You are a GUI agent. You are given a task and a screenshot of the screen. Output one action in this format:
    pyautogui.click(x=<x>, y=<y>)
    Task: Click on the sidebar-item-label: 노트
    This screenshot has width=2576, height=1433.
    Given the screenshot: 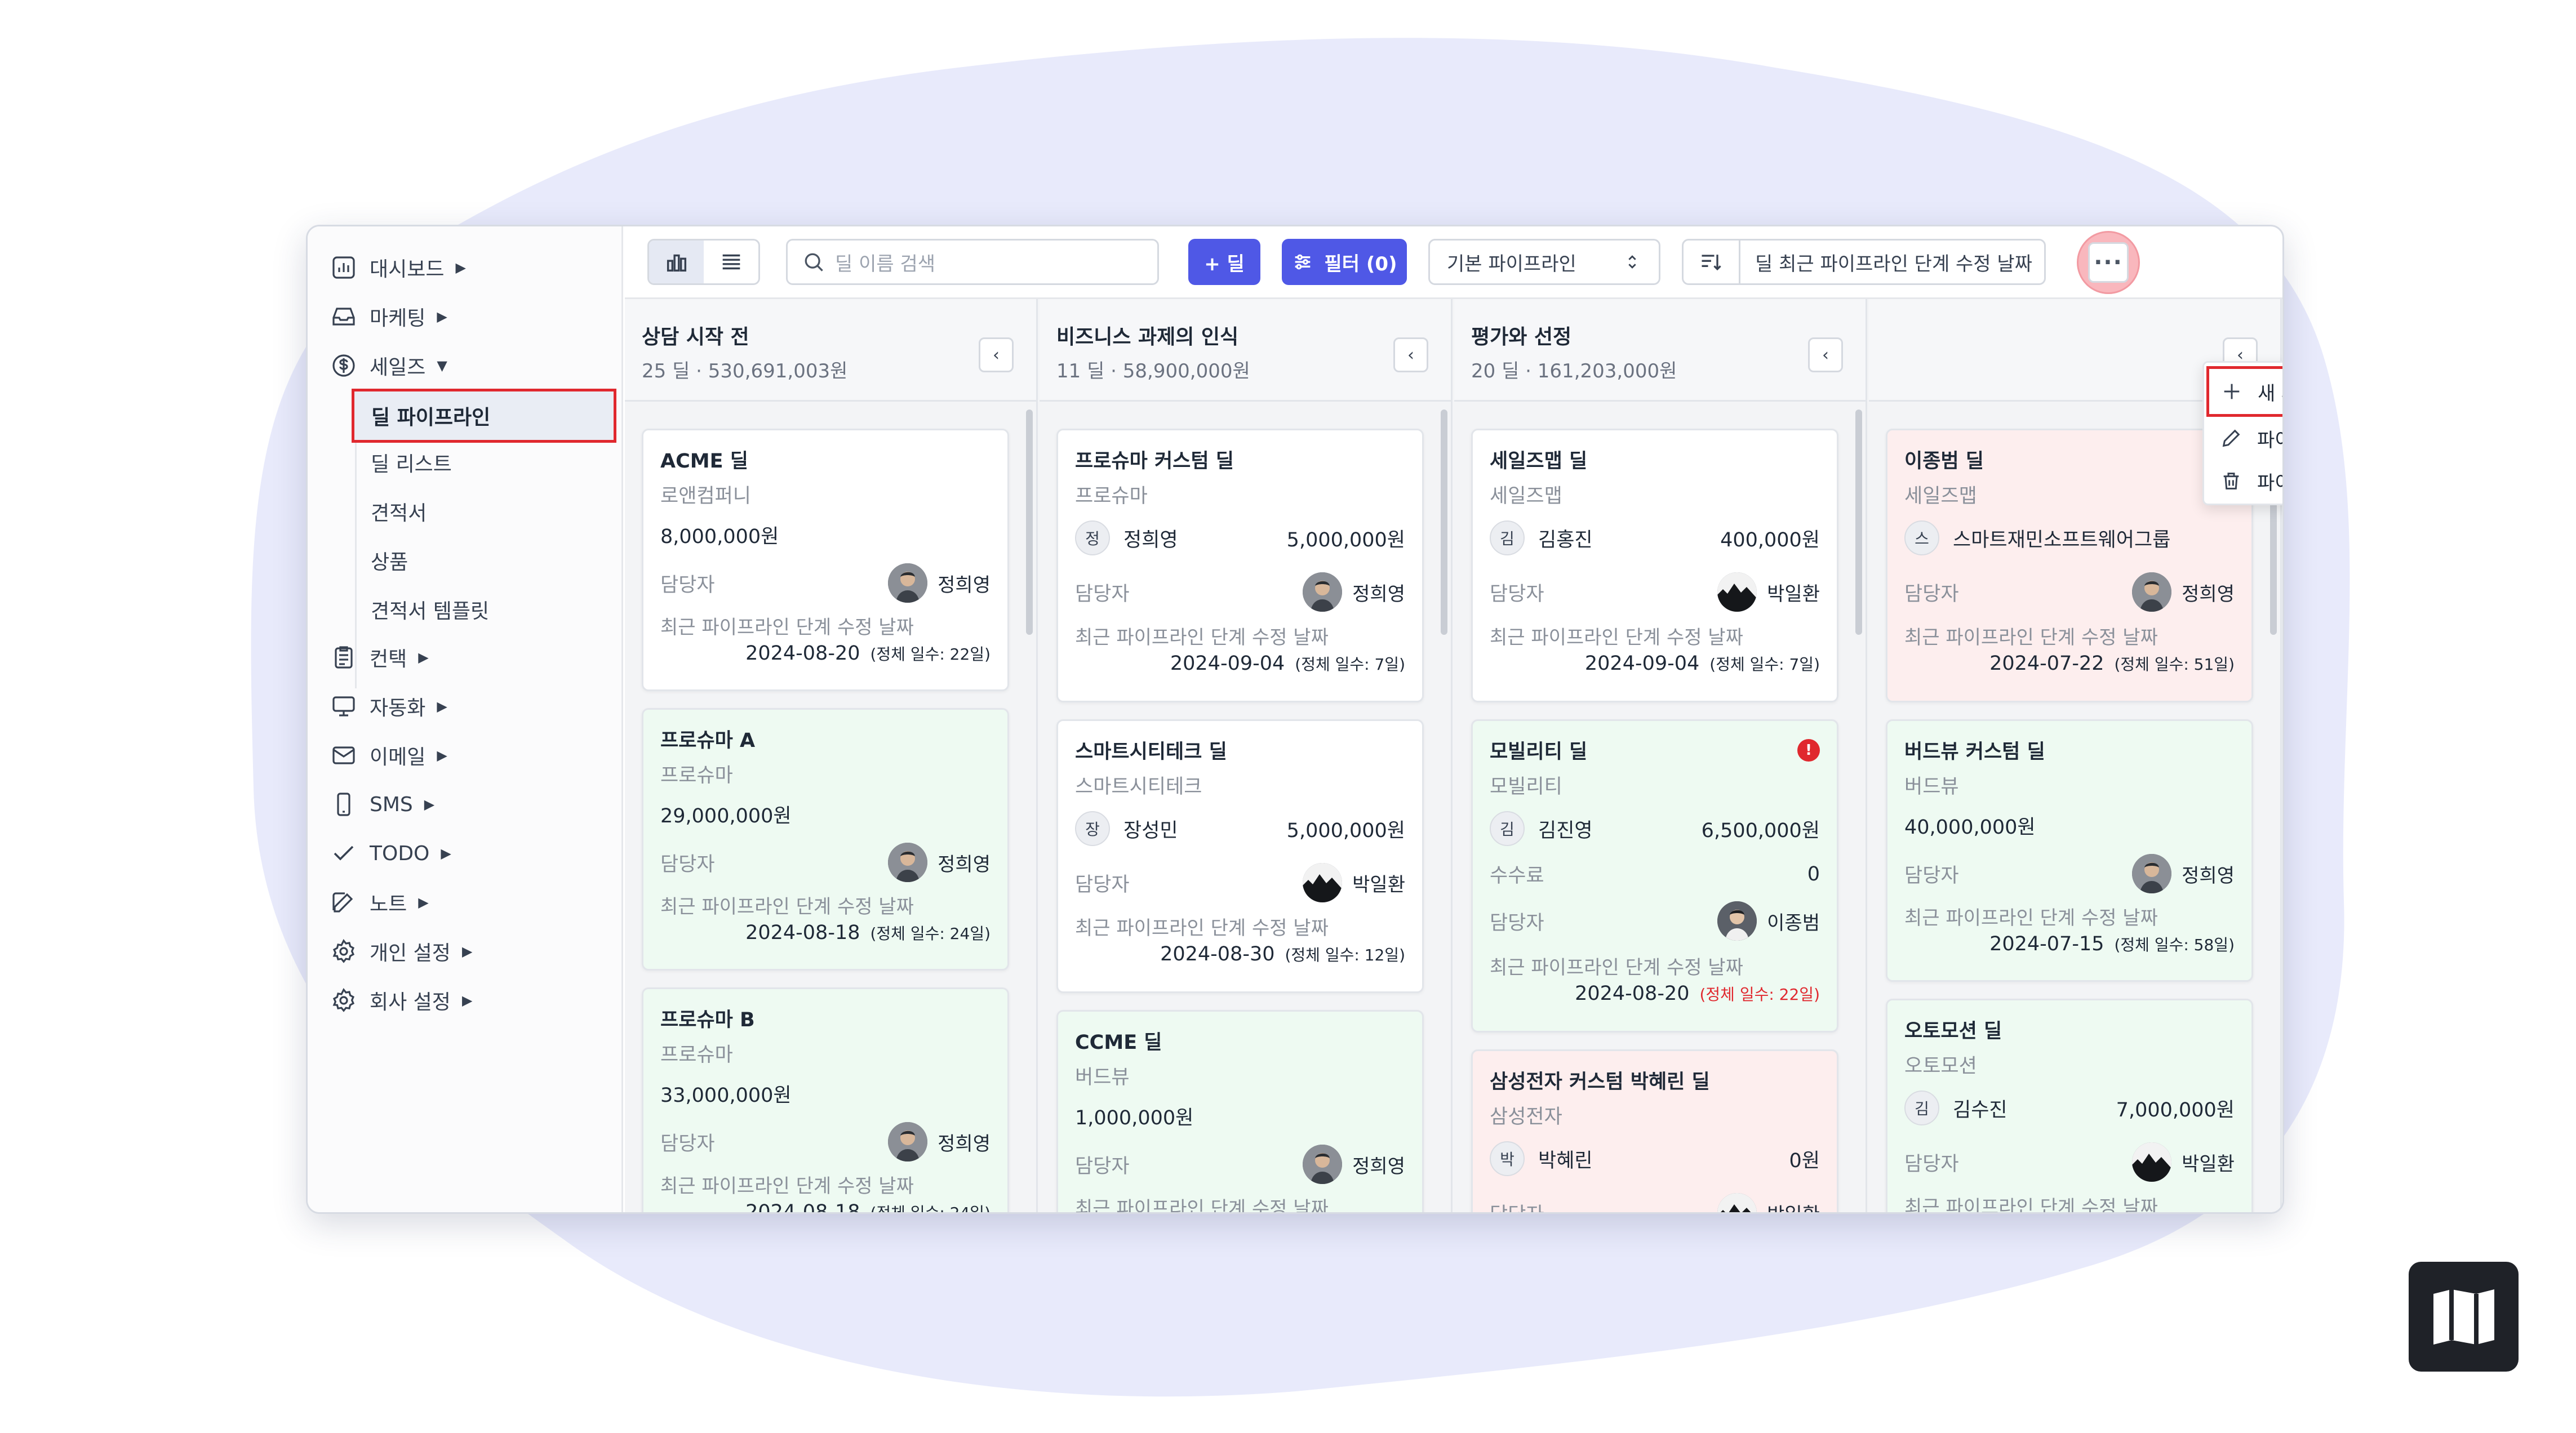 What is the action you would take?
    pyautogui.click(x=388, y=904)
    